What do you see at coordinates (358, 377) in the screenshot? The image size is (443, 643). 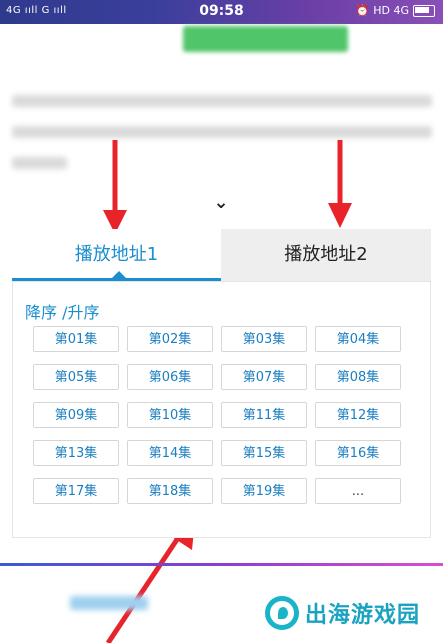 I see `episode-button: 第08集` at bounding box center [358, 377].